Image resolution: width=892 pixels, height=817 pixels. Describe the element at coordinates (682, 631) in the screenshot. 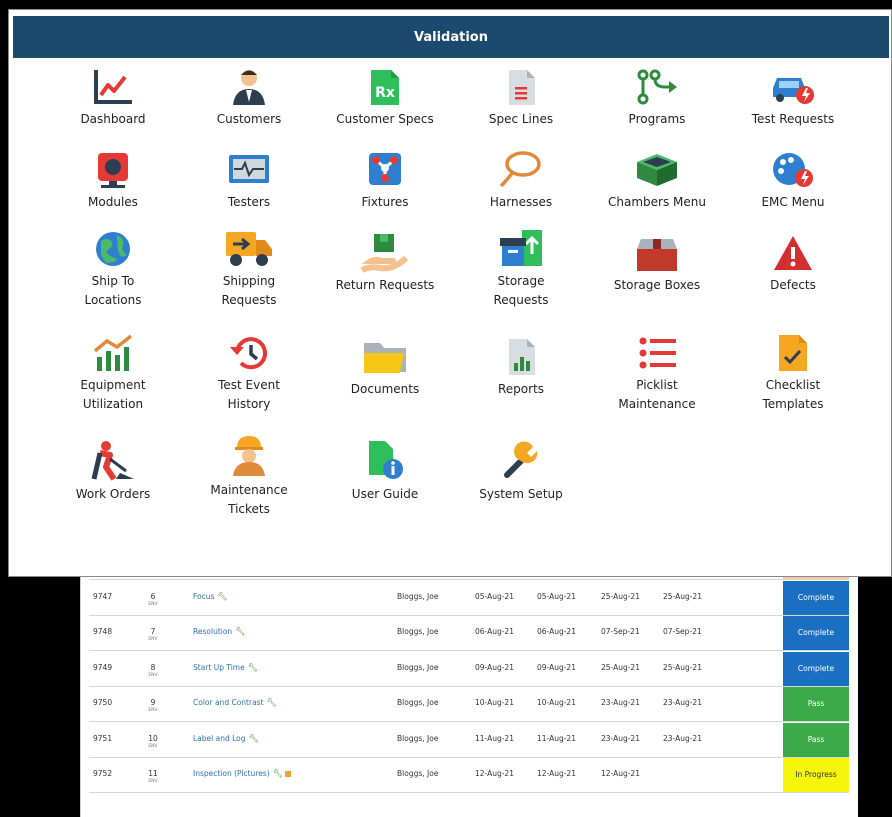

I see `actual-end-date: 07-Sep-21` at that location.